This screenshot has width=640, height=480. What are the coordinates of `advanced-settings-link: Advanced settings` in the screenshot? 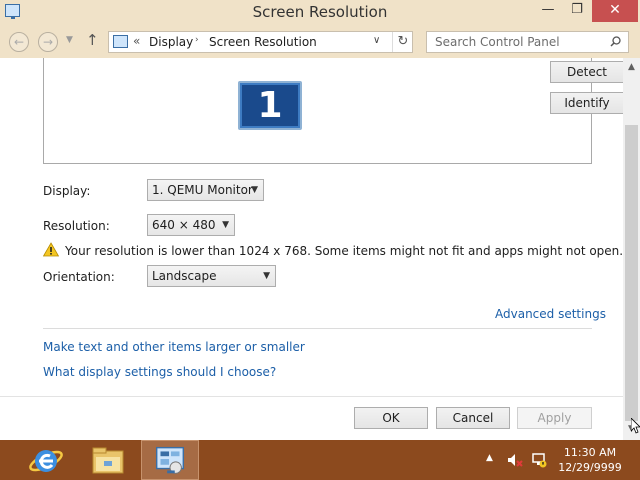 It's located at (550, 314).